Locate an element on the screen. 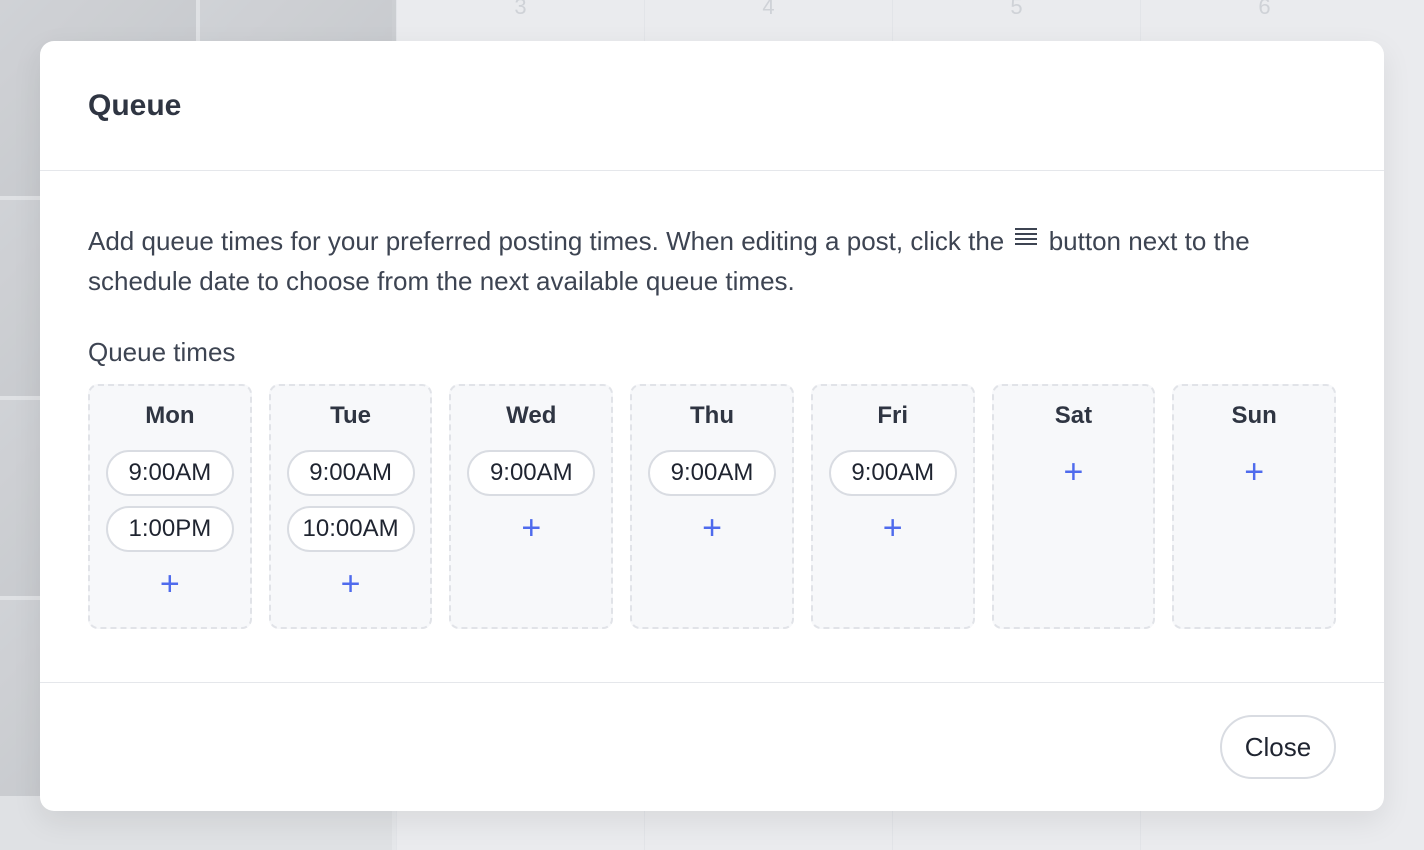 The height and width of the screenshot is (850, 1424). day-name: Mon is located at coordinates (170, 415).